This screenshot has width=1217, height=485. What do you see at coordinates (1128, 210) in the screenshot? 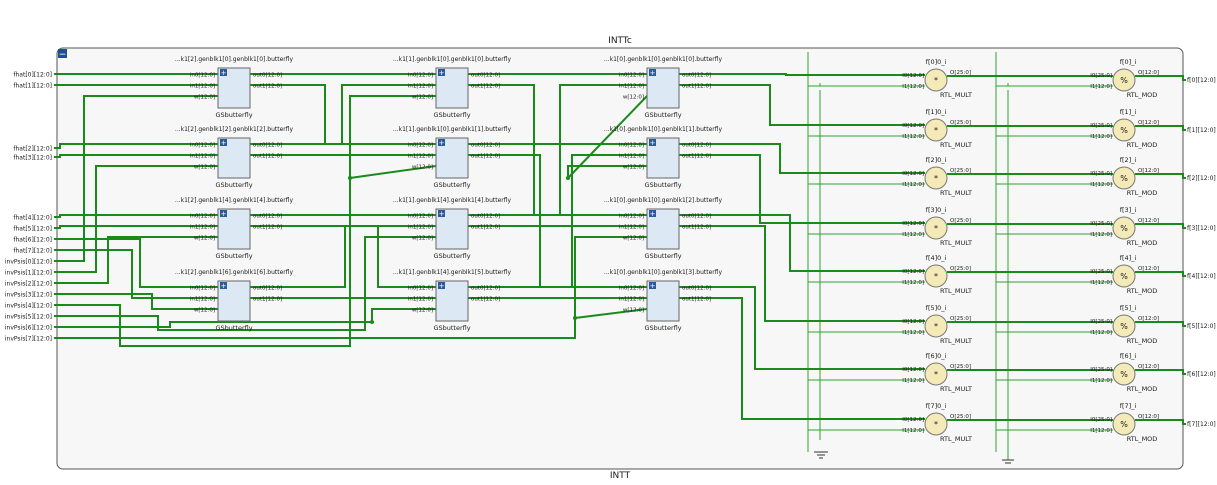
I see `mod-instance-name: f[3]_i` at bounding box center [1128, 210].